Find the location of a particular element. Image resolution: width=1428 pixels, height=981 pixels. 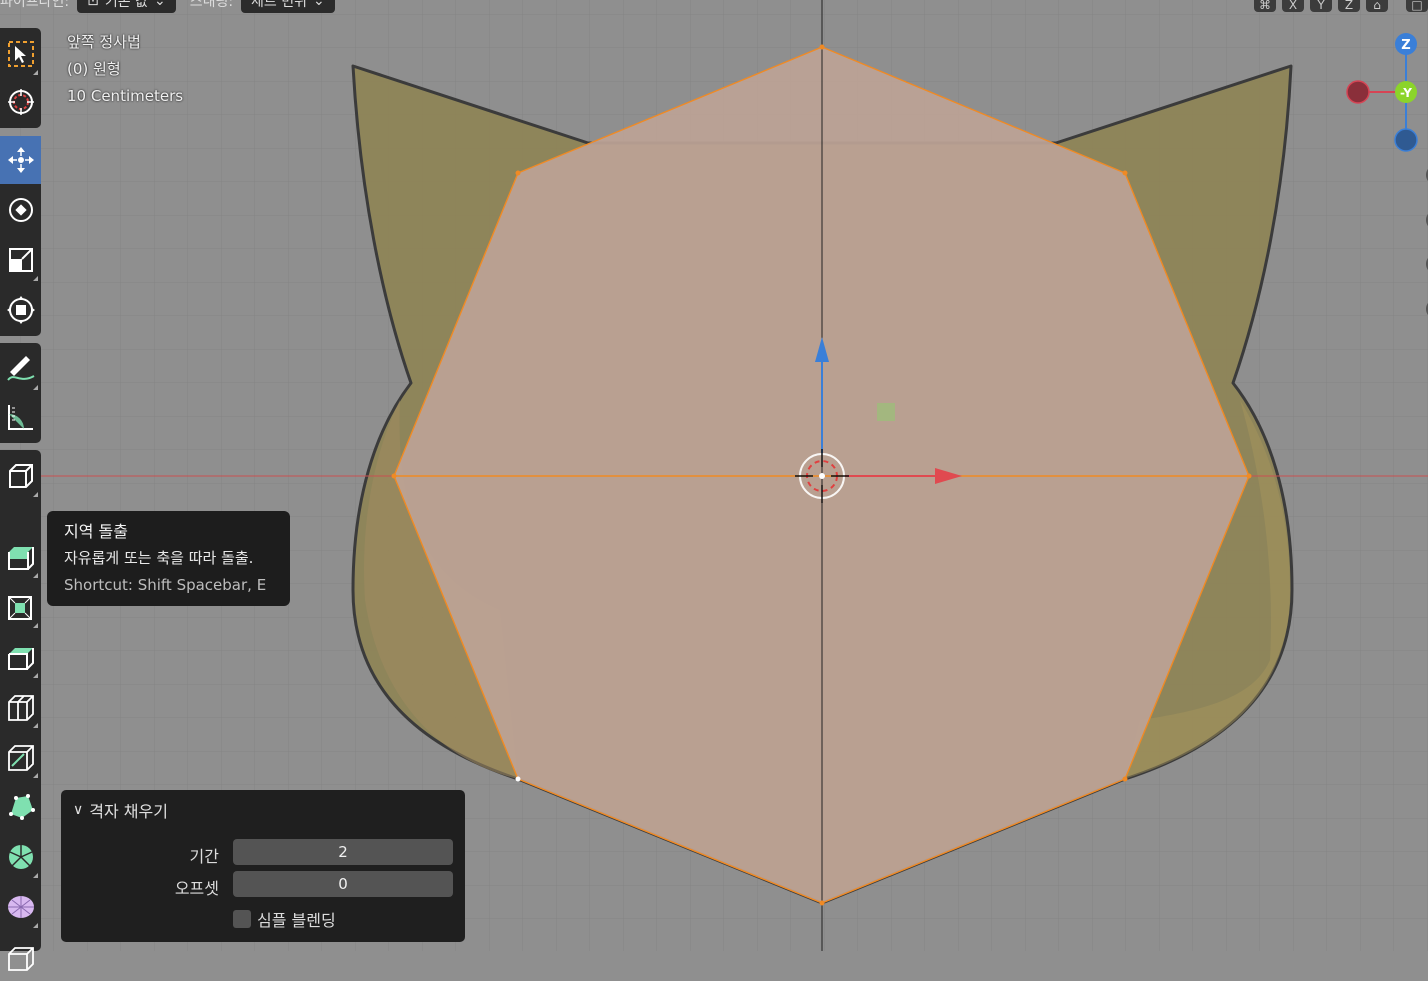

loop-cut-icon is located at coordinates (20, 708).